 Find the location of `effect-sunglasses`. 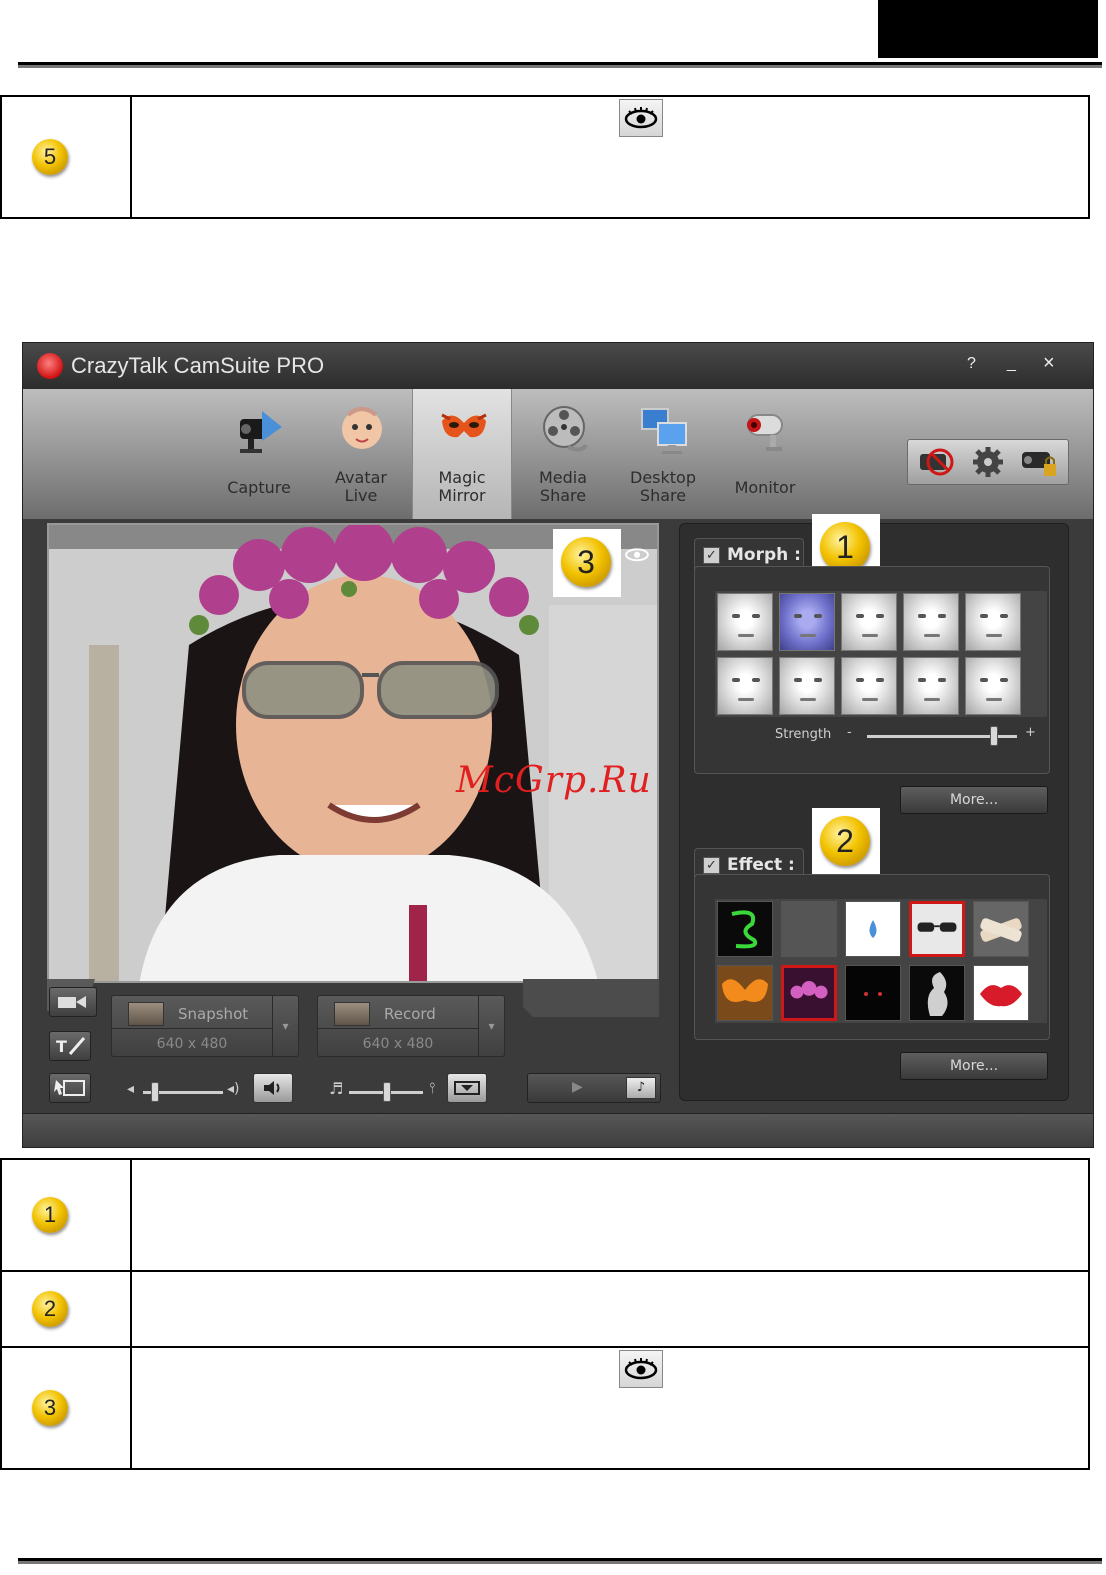

effect-sunglasses is located at coordinates (937, 929).